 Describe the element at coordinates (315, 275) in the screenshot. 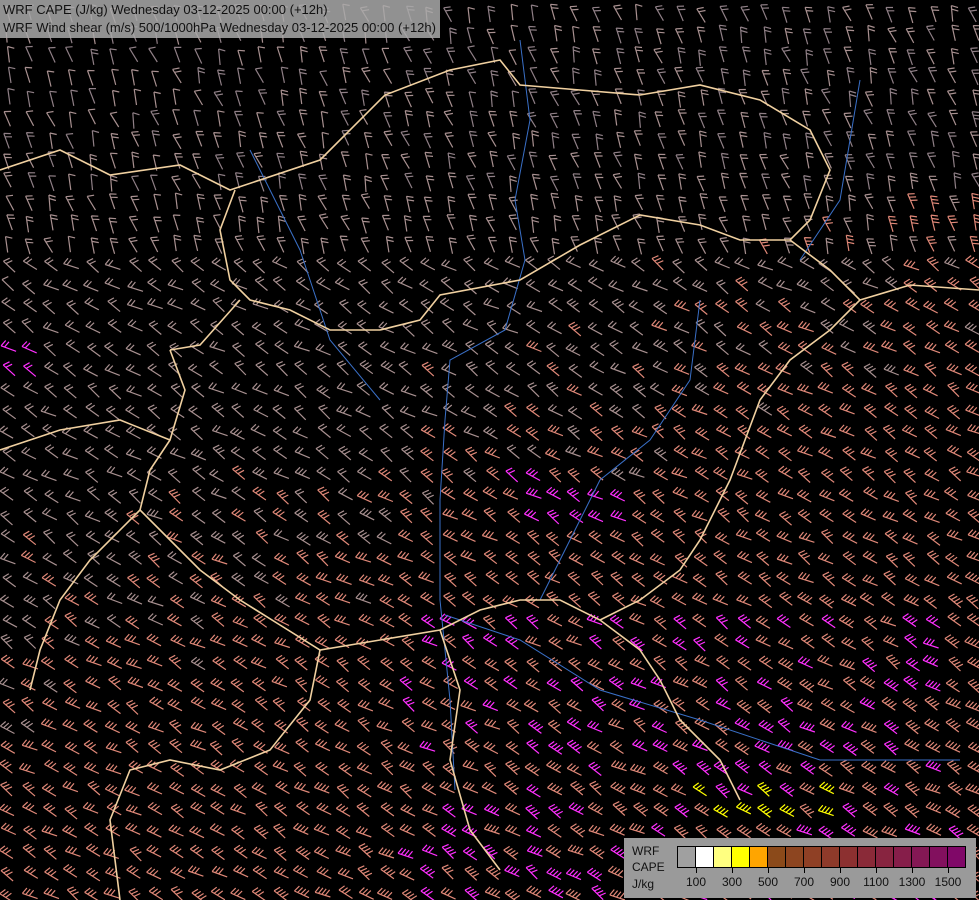

I see `river-line` at that location.